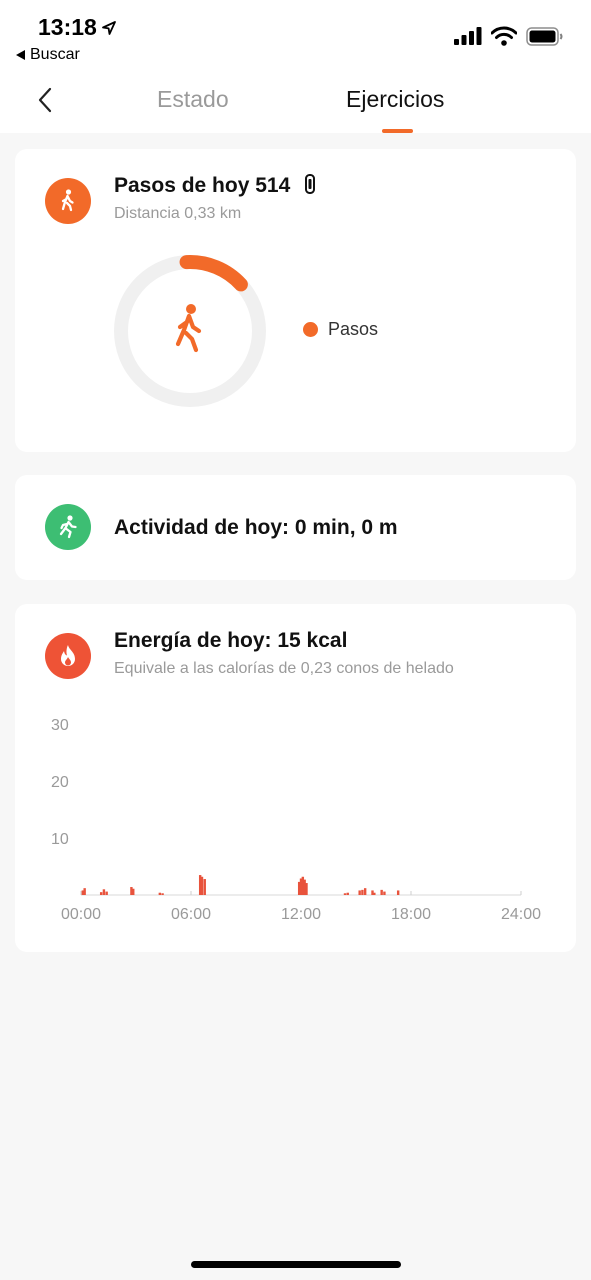  Describe the element at coordinates (395, 99) in the screenshot. I see `tab-ejercicios: Ejercicios` at that location.